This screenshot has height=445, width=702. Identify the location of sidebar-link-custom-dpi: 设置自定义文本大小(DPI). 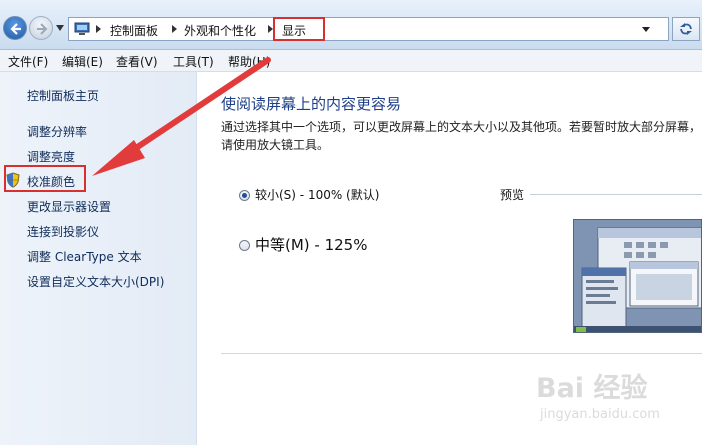
(95, 281).